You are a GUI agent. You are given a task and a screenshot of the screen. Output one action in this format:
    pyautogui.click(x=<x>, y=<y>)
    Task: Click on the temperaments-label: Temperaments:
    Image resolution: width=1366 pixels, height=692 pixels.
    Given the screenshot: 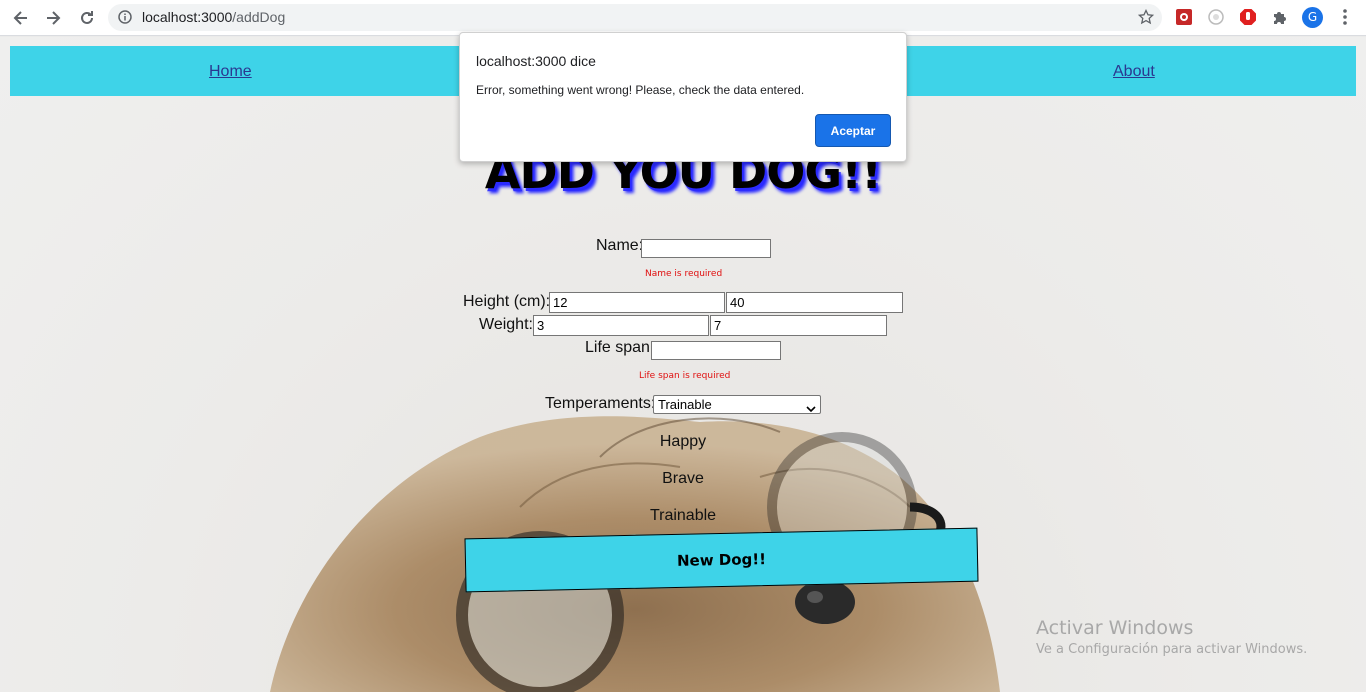 What is the action you would take?
    pyautogui.click(x=600, y=403)
    